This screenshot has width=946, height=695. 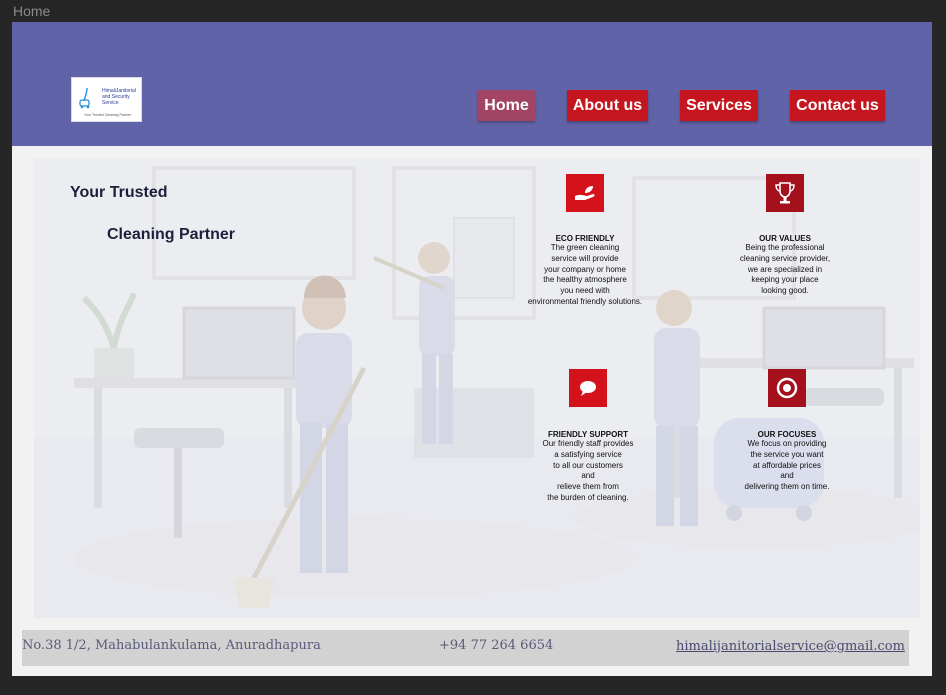 What do you see at coordinates (107, 115) in the screenshot?
I see `logo-tagline: Your Trusted Cleaning Partner` at bounding box center [107, 115].